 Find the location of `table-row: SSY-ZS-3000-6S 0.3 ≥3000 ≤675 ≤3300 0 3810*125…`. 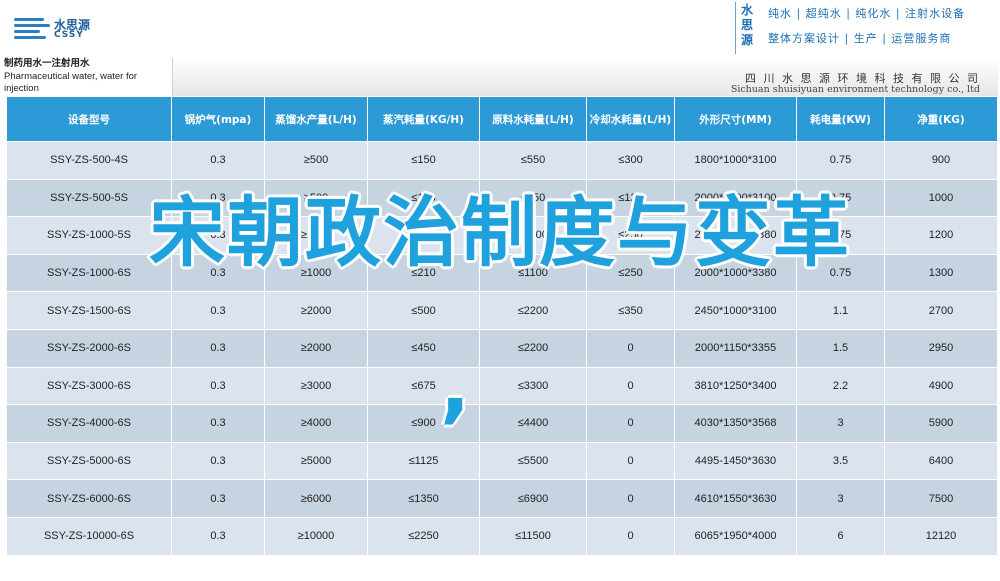

table-row: SSY-ZS-3000-6S 0.3 ≥3000 ≤675 ≤3300 0 3810*125… is located at coordinates (502, 386).